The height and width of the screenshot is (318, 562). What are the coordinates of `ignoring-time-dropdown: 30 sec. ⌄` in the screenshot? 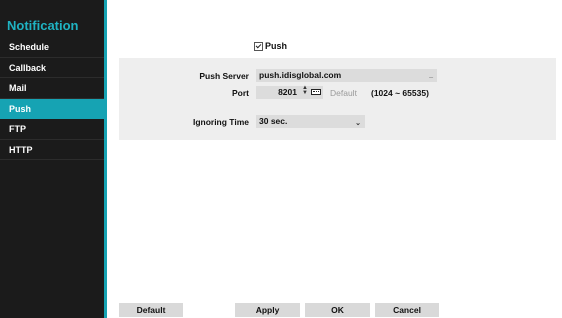 It's located at (310, 121).